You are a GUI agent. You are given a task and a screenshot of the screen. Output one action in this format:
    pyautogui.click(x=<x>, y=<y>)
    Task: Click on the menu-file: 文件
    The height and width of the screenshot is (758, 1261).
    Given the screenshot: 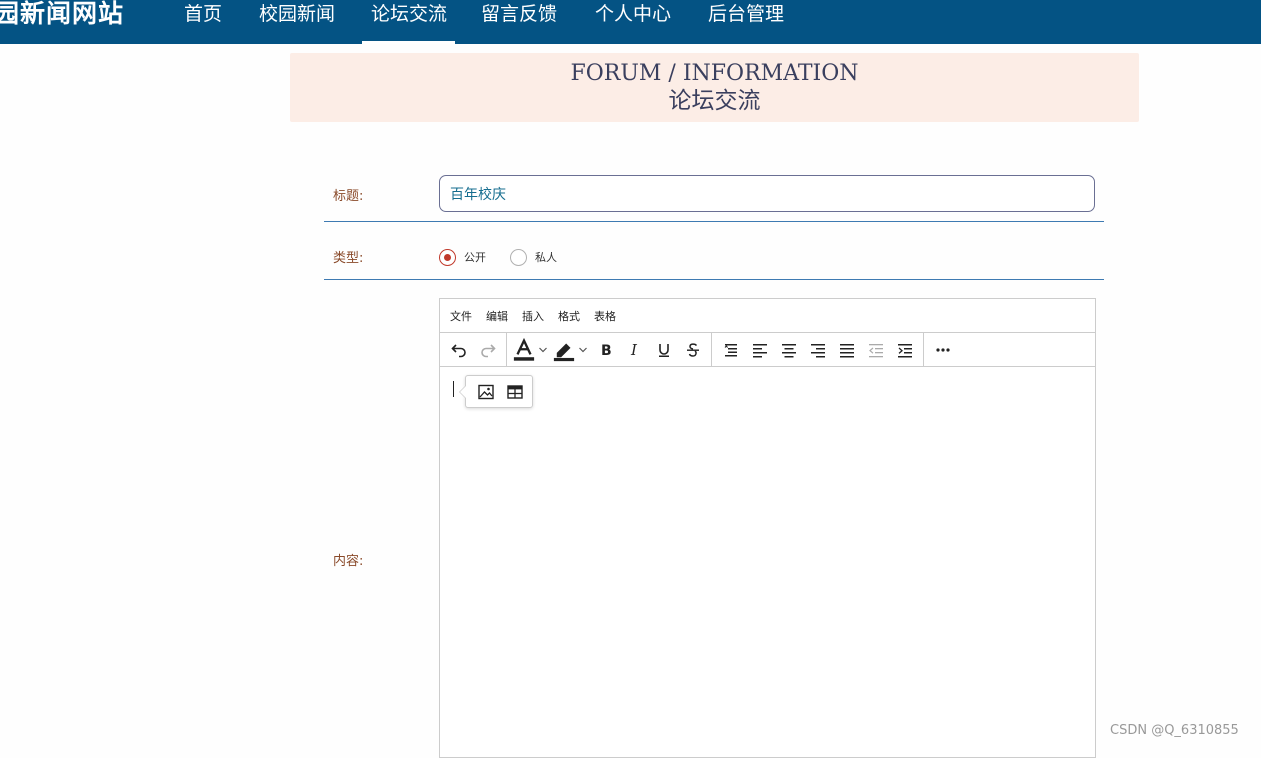 What is the action you would take?
    pyautogui.click(x=461, y=316)
    